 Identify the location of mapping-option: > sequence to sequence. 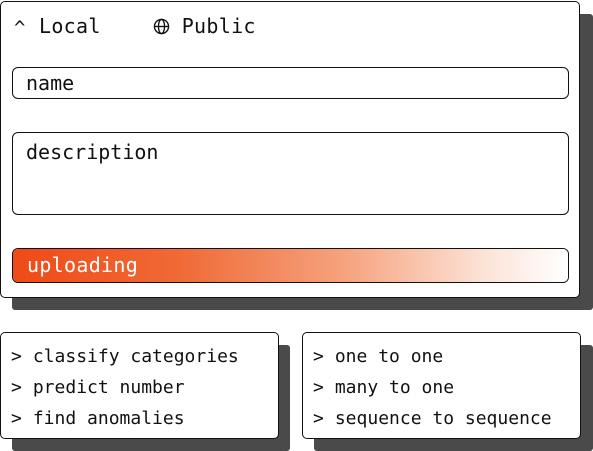
(432, 418).